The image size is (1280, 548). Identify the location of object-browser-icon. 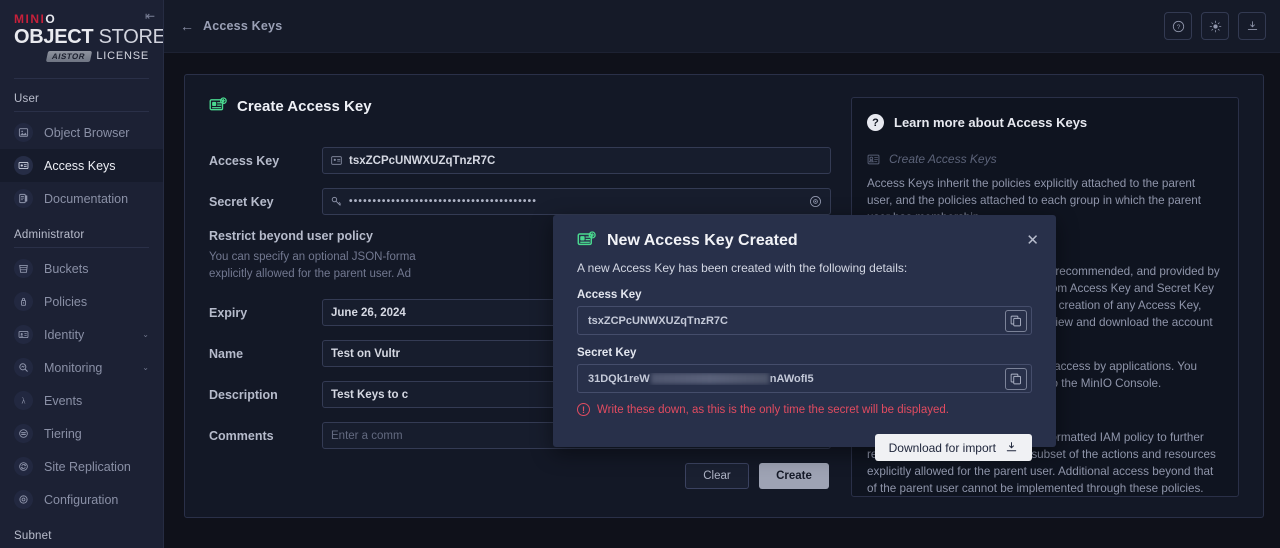
(23, 132).